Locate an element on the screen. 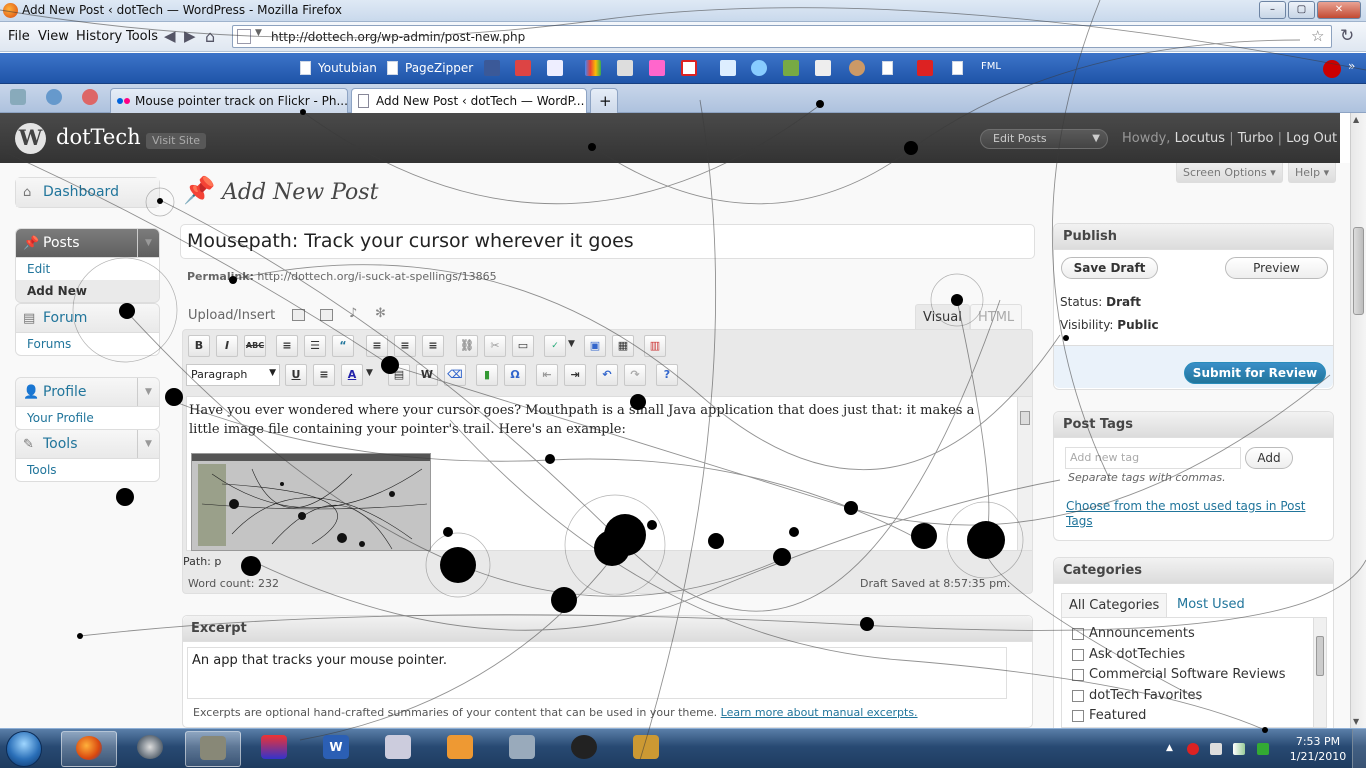 The image size is (1366, 768). logout-link: Log Out is located at coordinates (1311, 138).